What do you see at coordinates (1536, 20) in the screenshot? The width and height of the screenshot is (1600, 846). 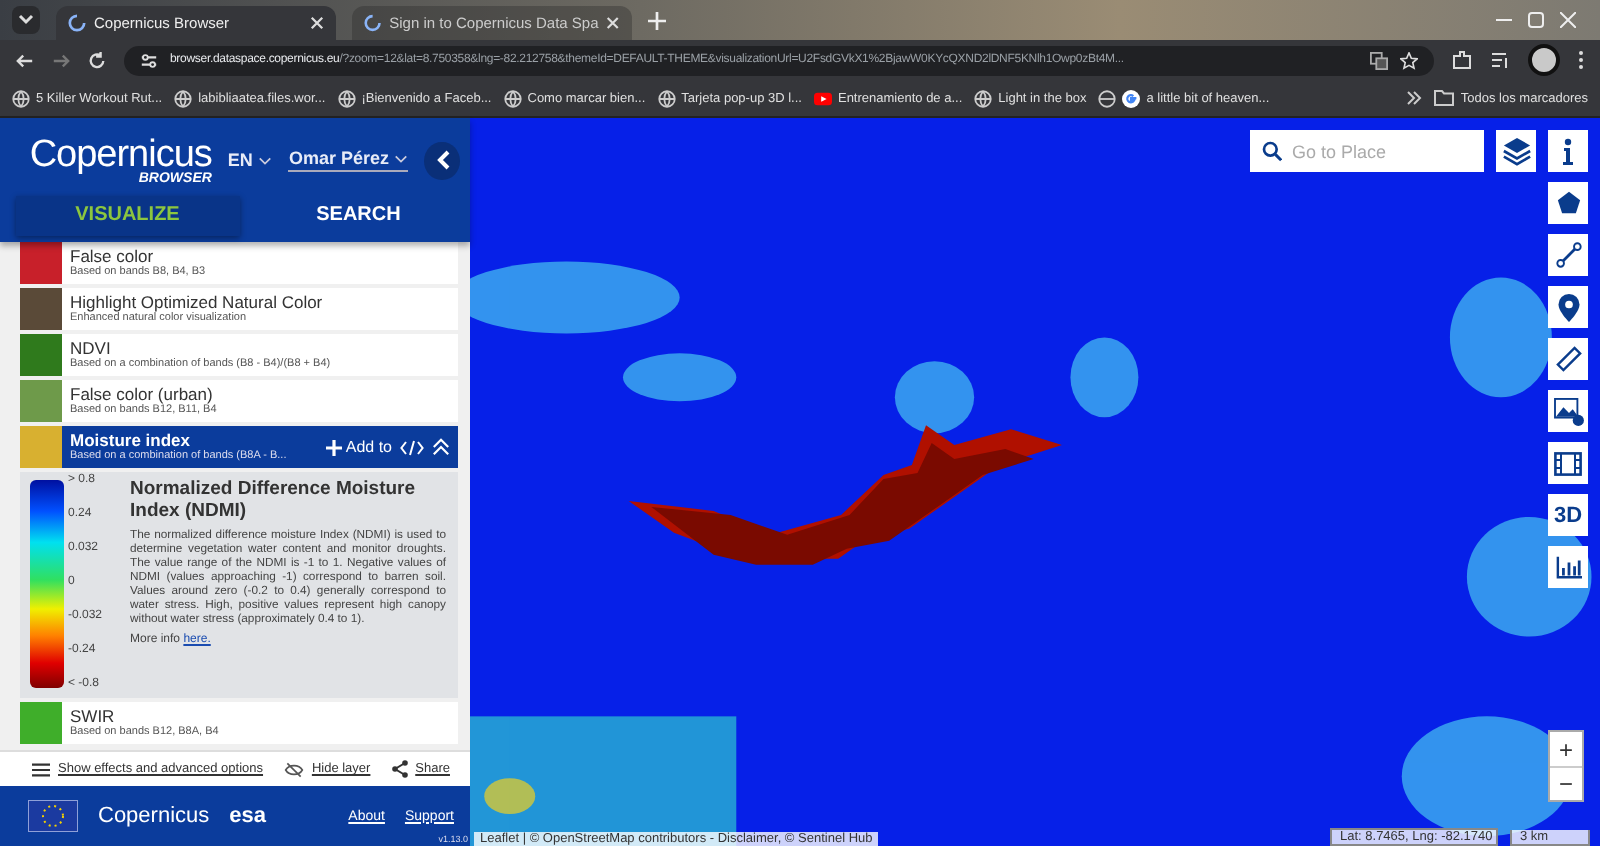 I see `restore-icon` at bounding box center [1536, 20].